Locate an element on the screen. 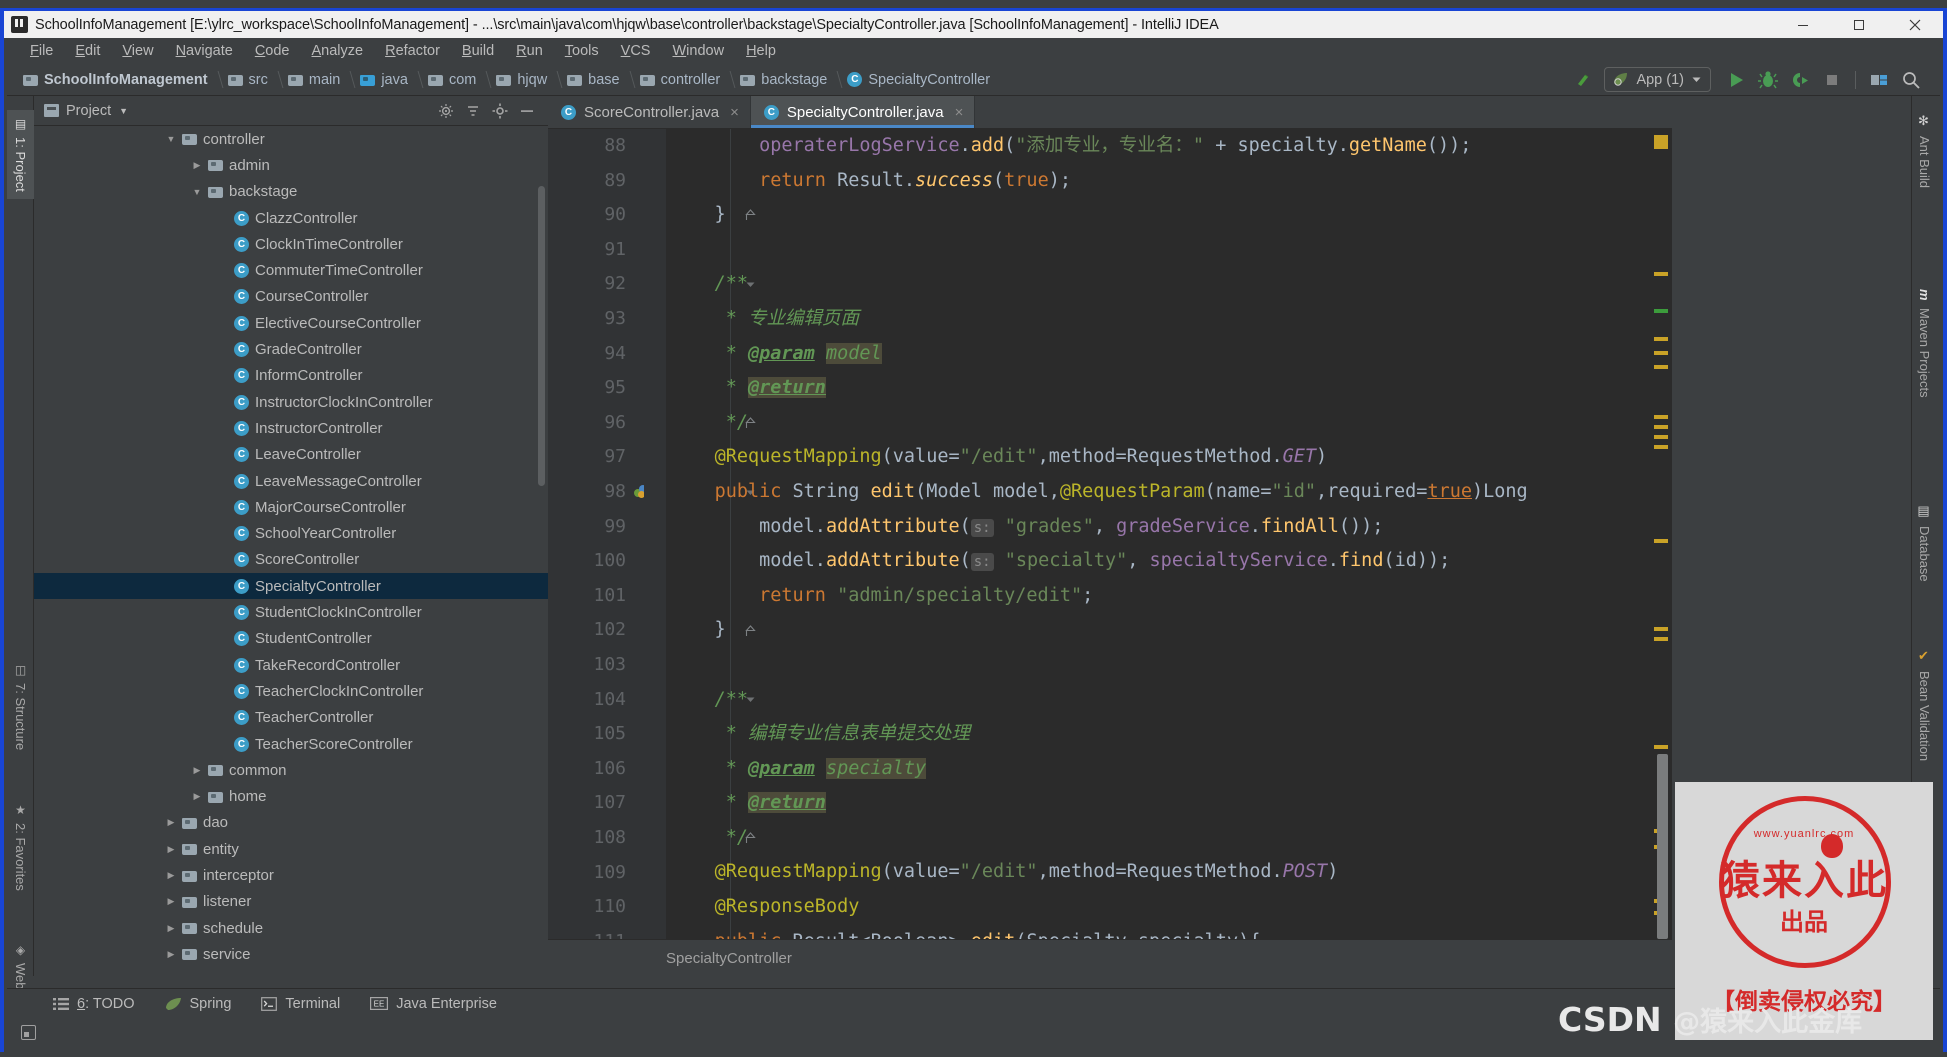 The width and height of the screenshot is (1947, 1057). tree-class-StudentController: C StudentController is located at coordinates (291, 639).